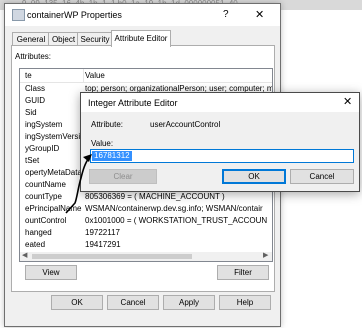 This screenshot has height=328, width=362. I want to click on dialog-ok-button: OK, so click(254, 176).